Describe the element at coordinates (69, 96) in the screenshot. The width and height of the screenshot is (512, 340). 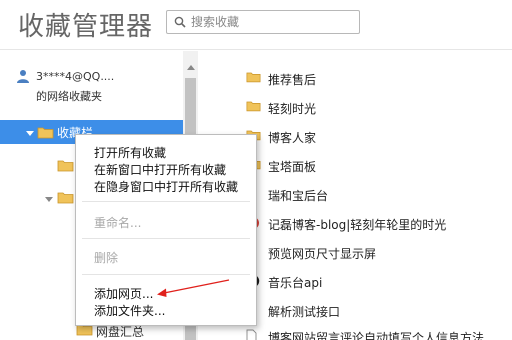
I see `account-subtitle: 的网络收藏夹` at that location.